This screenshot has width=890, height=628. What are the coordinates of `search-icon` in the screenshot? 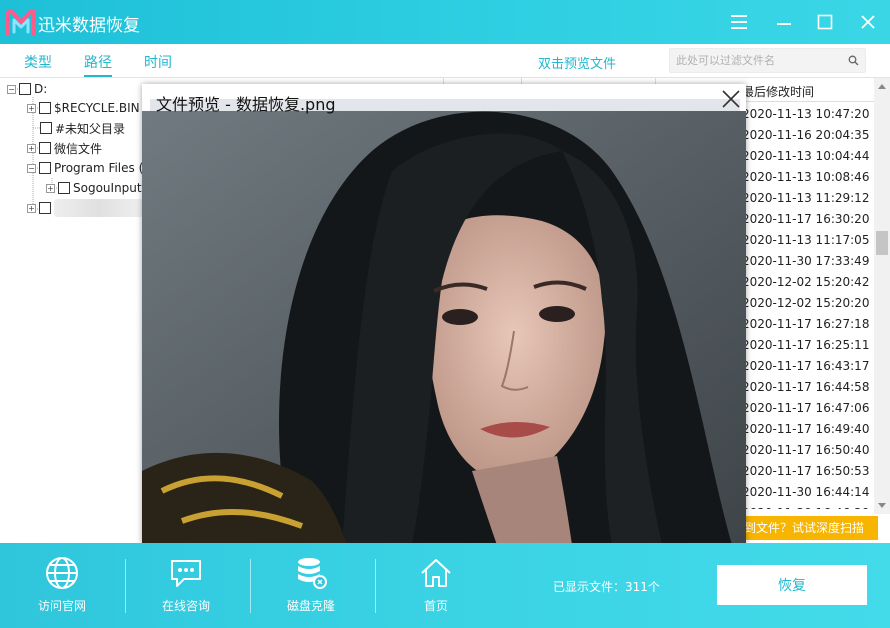 It's located at (853, 60).